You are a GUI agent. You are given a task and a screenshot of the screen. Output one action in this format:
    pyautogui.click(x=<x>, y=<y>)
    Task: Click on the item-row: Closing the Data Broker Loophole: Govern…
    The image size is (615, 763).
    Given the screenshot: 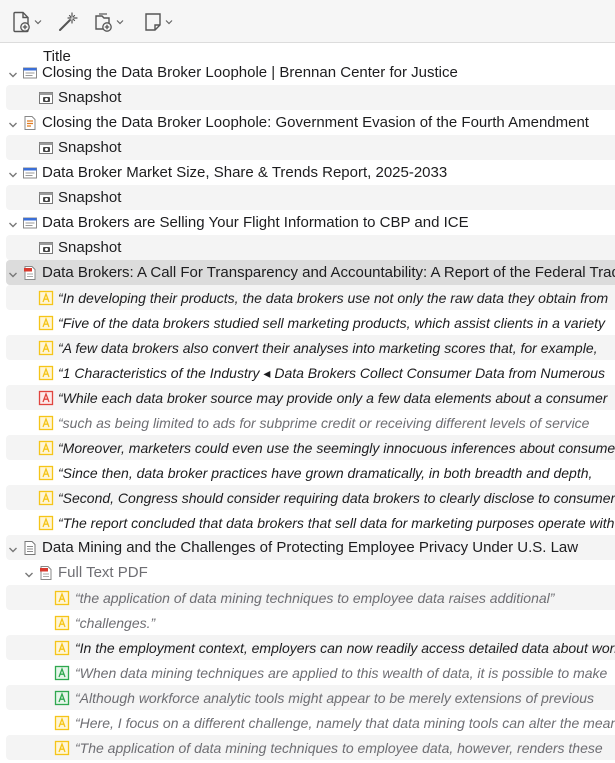 What is the action you would take?
    pyautogui.click(x=307, y=122)
    